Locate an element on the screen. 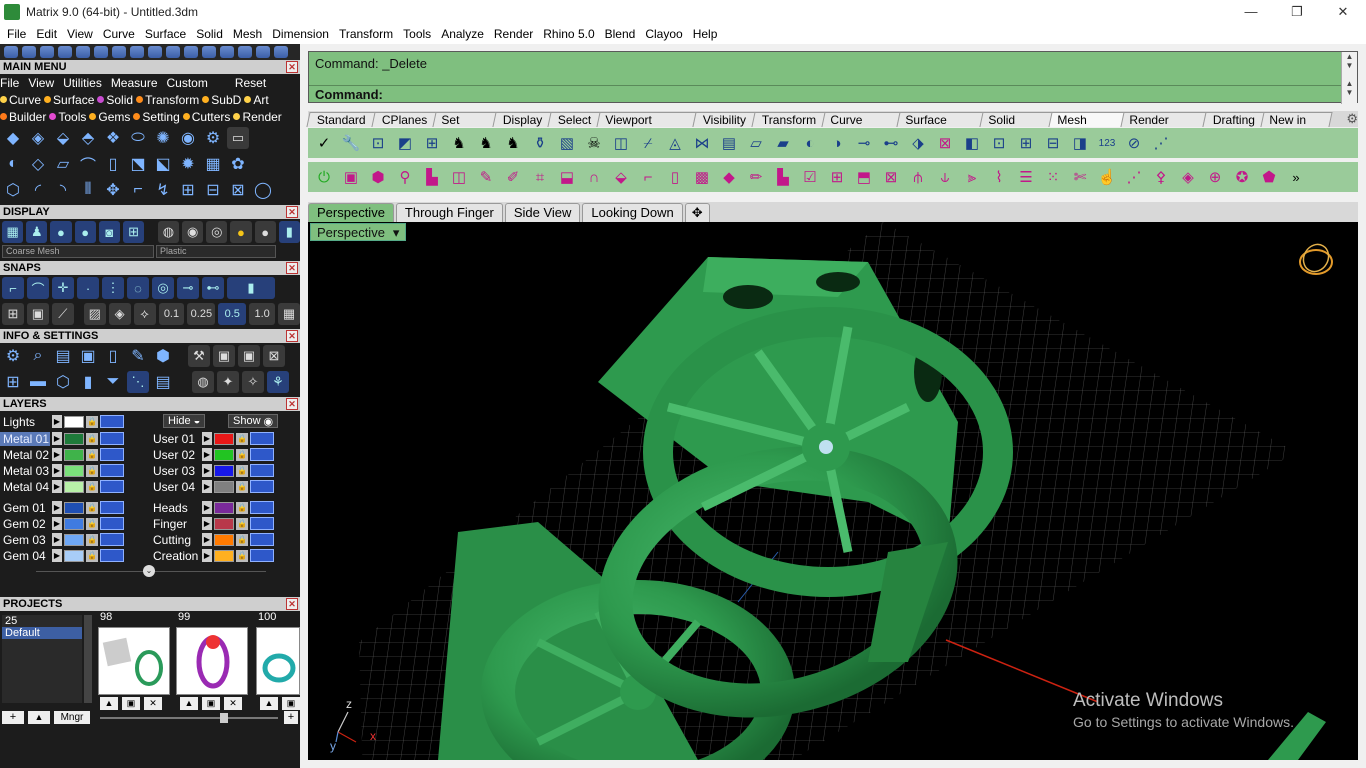 This screenshot has height=768, width=1366. edit-icon: ✎ is located at coordinates (138, 356).